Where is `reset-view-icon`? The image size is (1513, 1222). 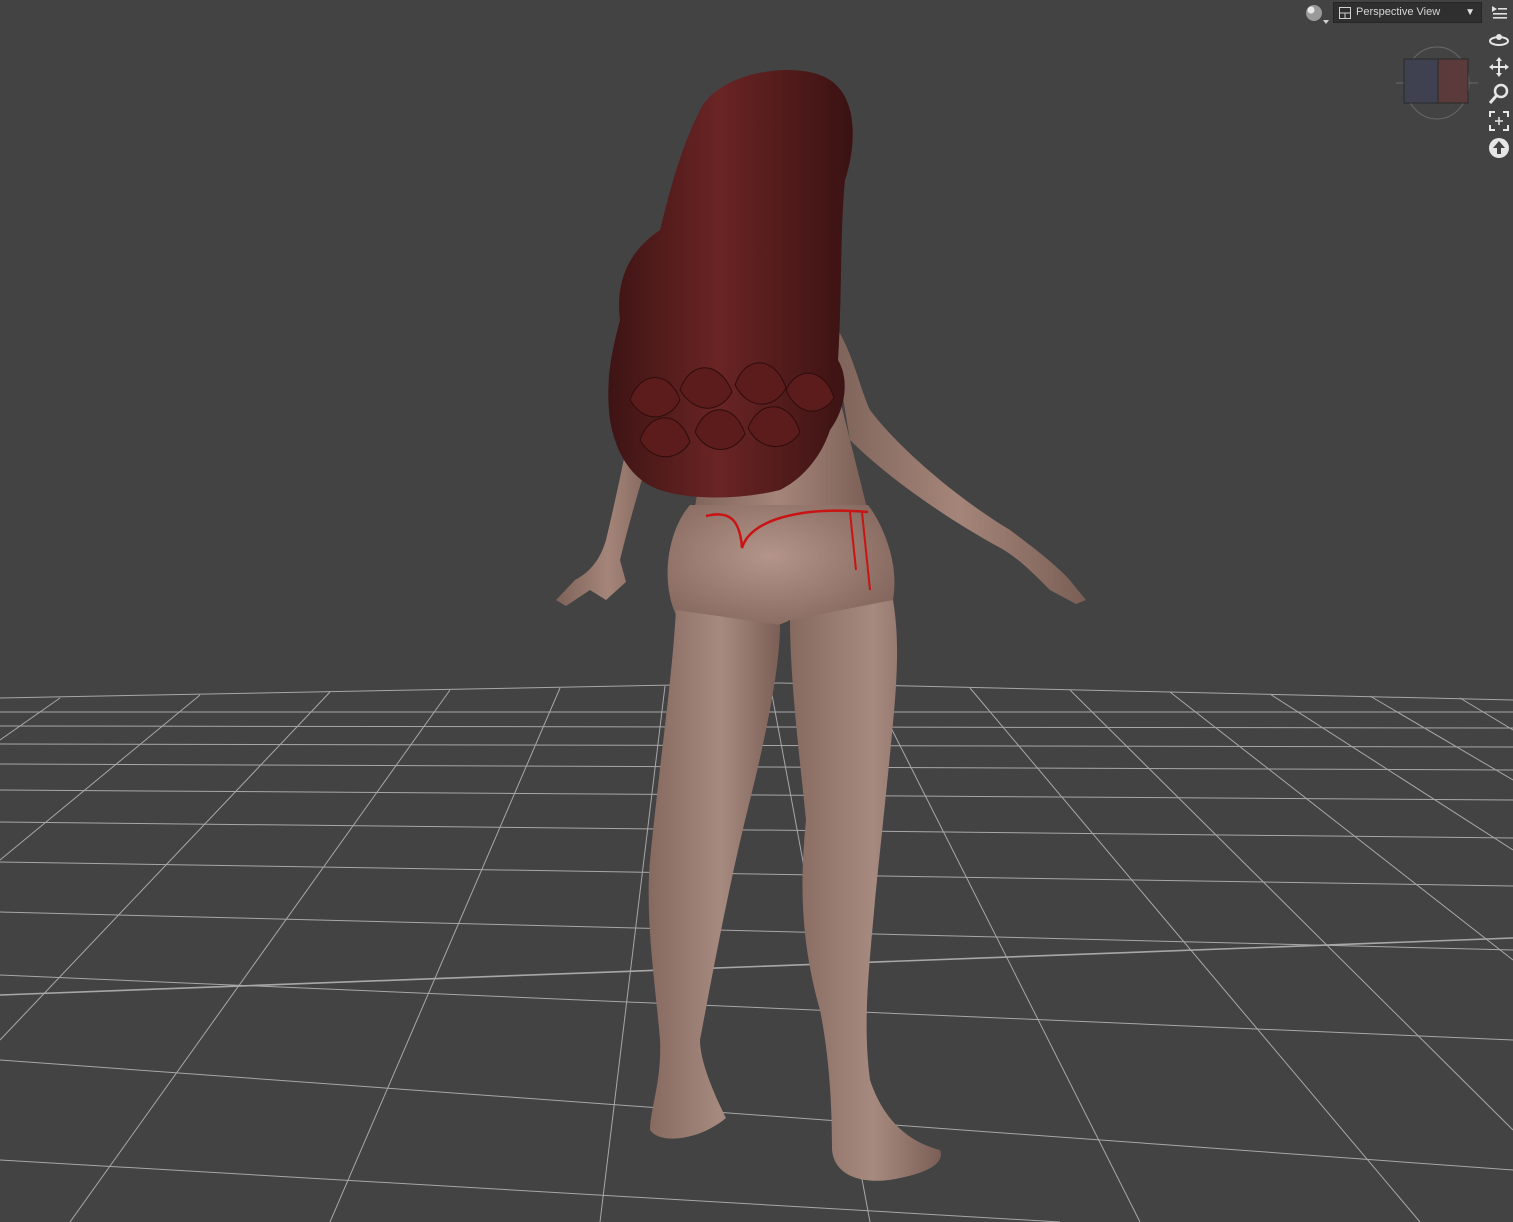 reset-view-icon is located at coordinates (1499, 148).